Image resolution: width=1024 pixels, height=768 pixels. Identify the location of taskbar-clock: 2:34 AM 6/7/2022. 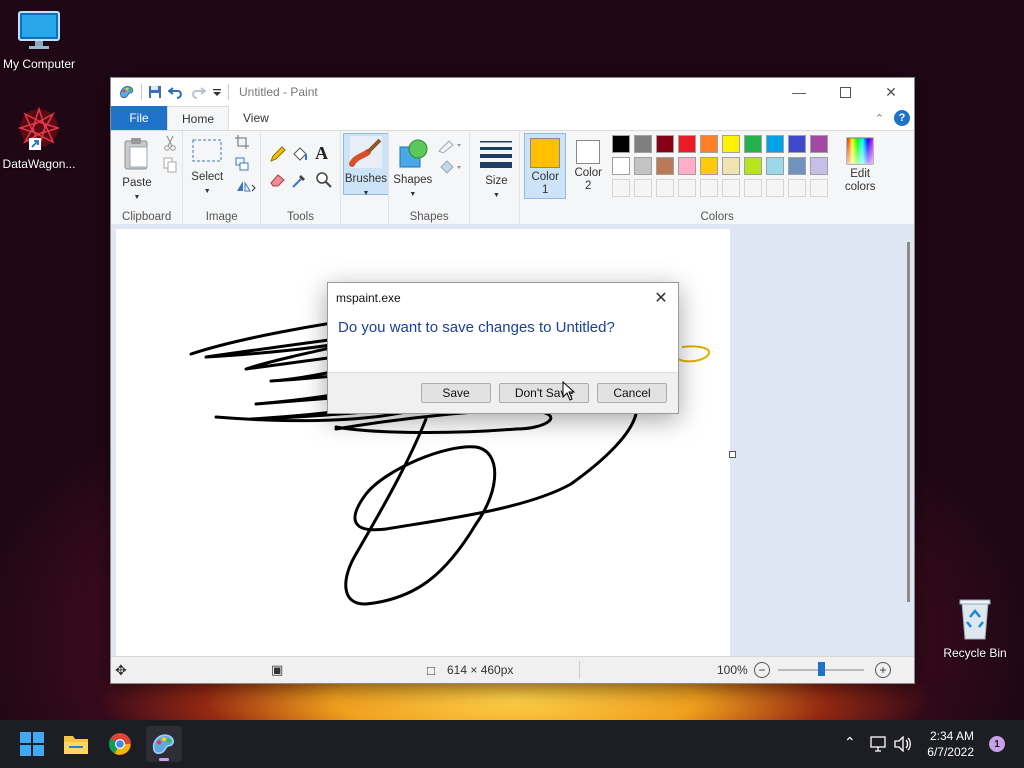
(950, 744).